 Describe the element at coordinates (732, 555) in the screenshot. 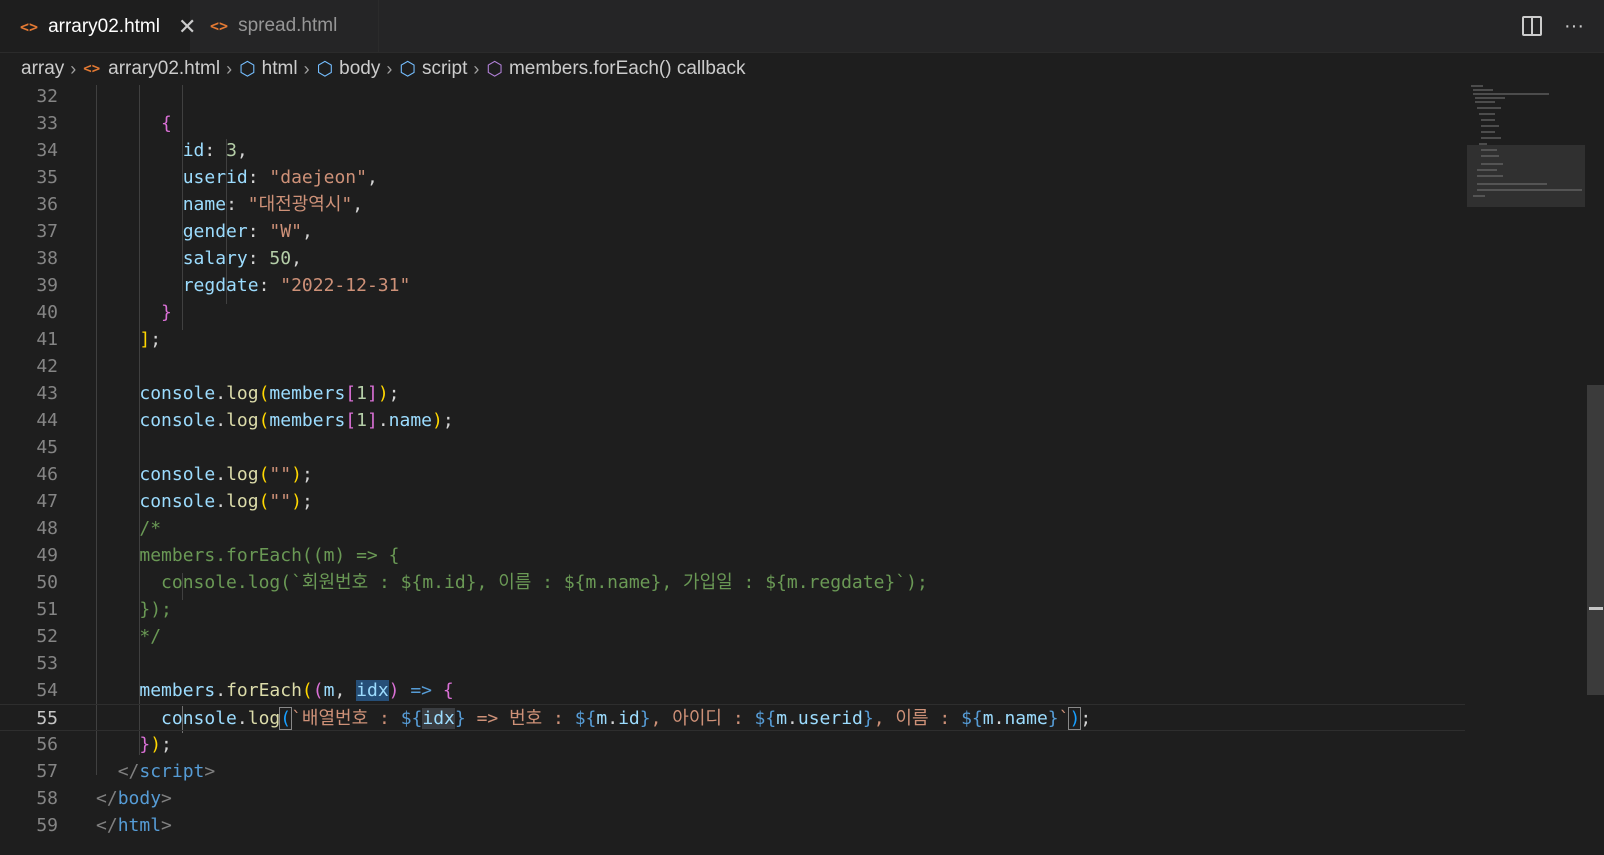

I see `code-line: 49 members.forEach((m) => {` at that location.